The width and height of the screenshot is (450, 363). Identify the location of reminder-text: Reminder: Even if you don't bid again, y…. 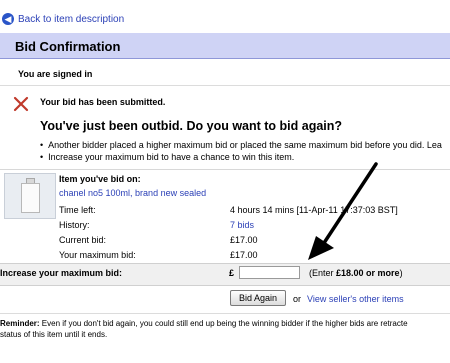
(225, 329).